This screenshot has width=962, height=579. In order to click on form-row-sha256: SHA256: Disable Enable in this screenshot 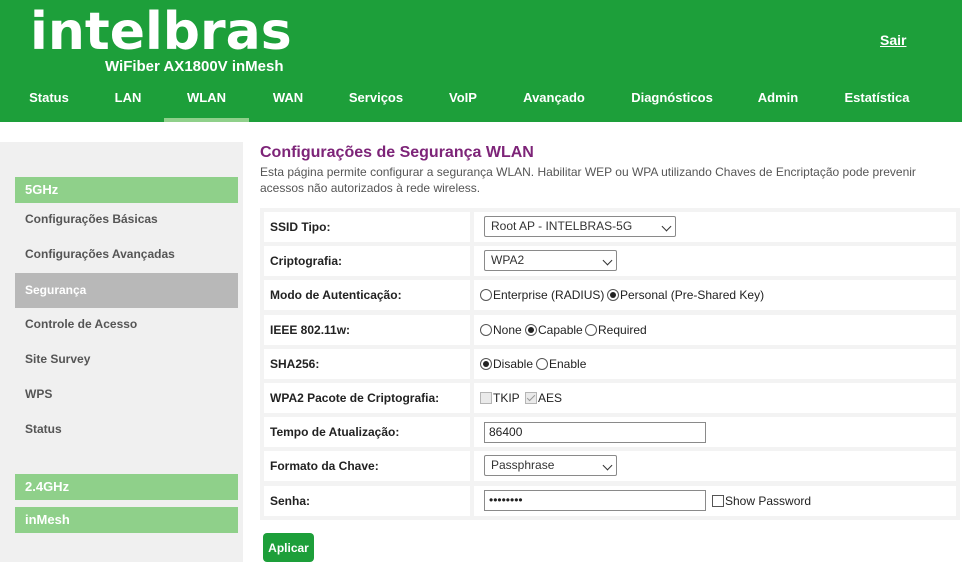, I will do `click(610, 364)`.